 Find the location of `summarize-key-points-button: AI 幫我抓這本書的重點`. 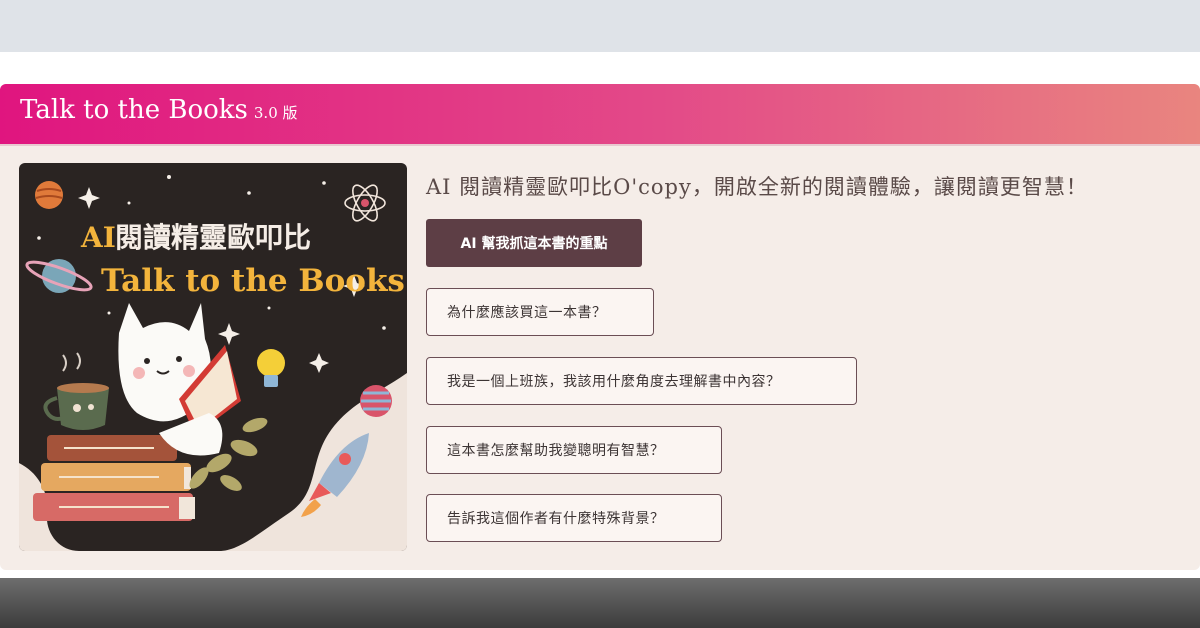

summarize-key-points-button: AI 幫我抓這本書的重點 is located at coordinates (534, 243).